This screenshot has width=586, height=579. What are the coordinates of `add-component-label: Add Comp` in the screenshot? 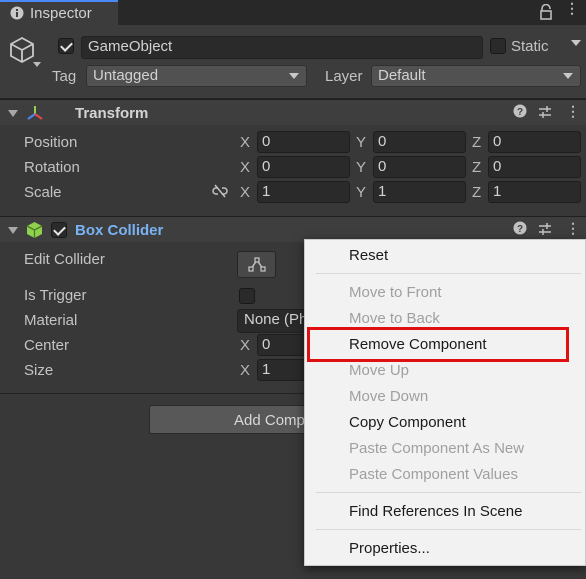 It's located at (269, 420).